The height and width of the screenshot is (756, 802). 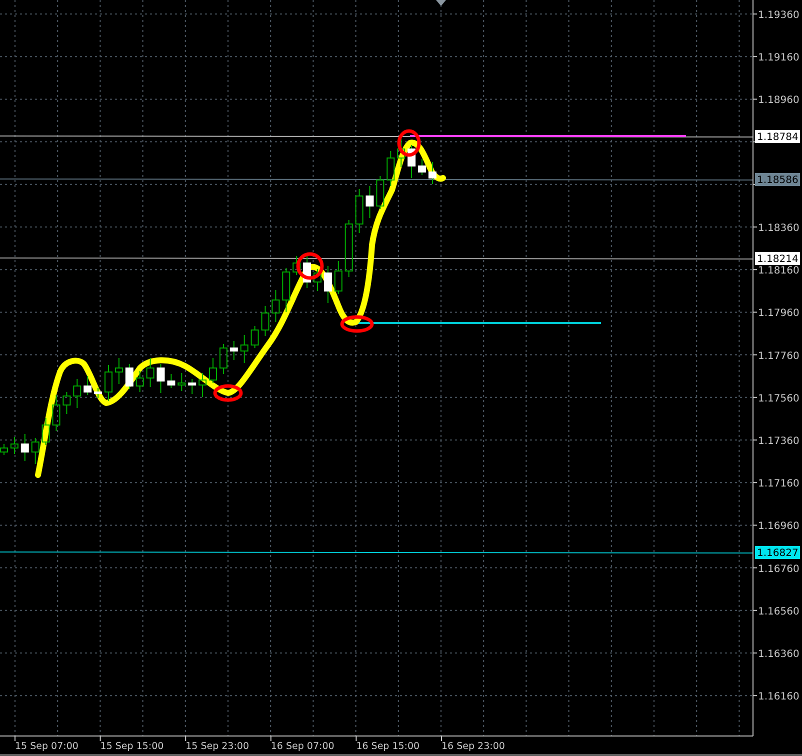 I want to click on price-label: 1.18960, so click(x=779, y=100).